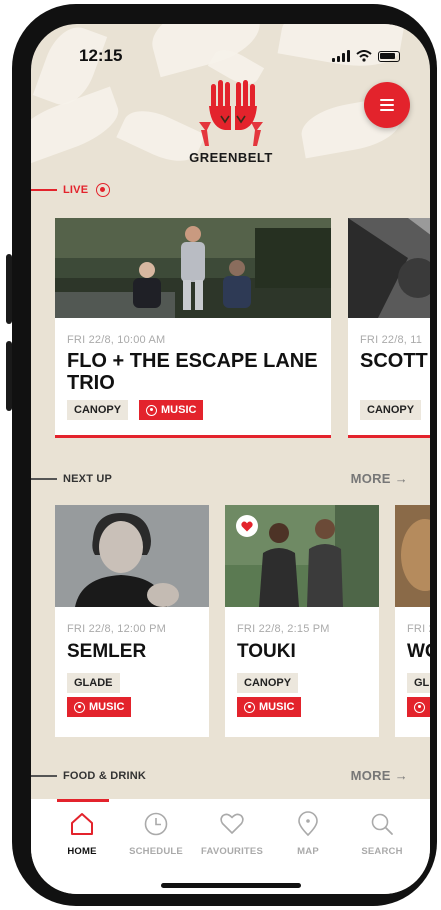  I want to click on nav-favourites-label: FAVOURITES, so click(232, 851).